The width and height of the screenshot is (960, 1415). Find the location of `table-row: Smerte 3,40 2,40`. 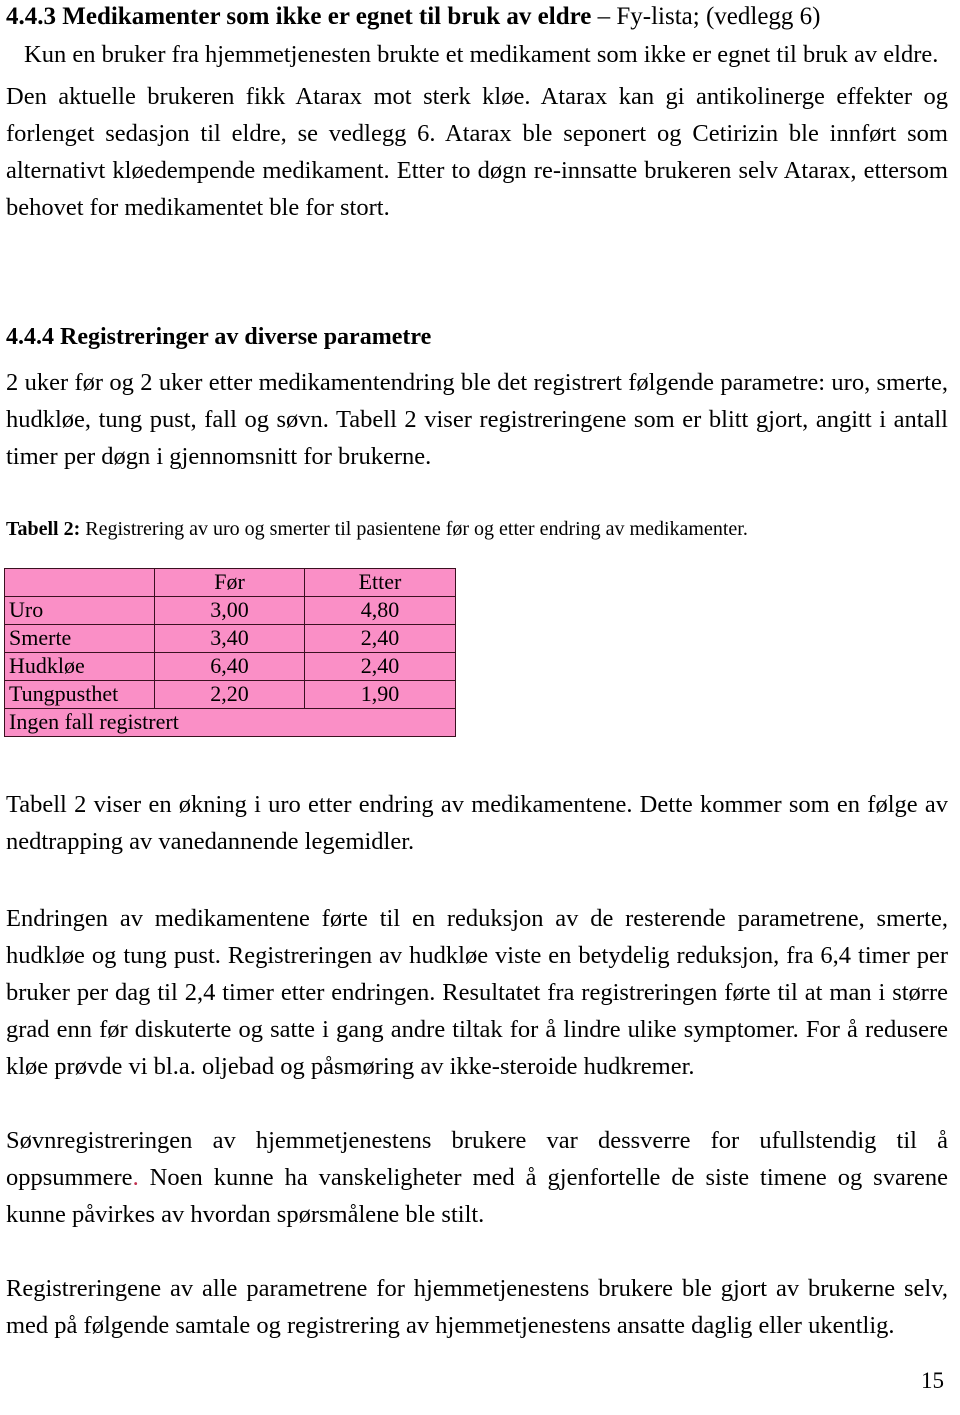

table-row: Smerte 3,40 2,40 is located at coordinates (230, 638).